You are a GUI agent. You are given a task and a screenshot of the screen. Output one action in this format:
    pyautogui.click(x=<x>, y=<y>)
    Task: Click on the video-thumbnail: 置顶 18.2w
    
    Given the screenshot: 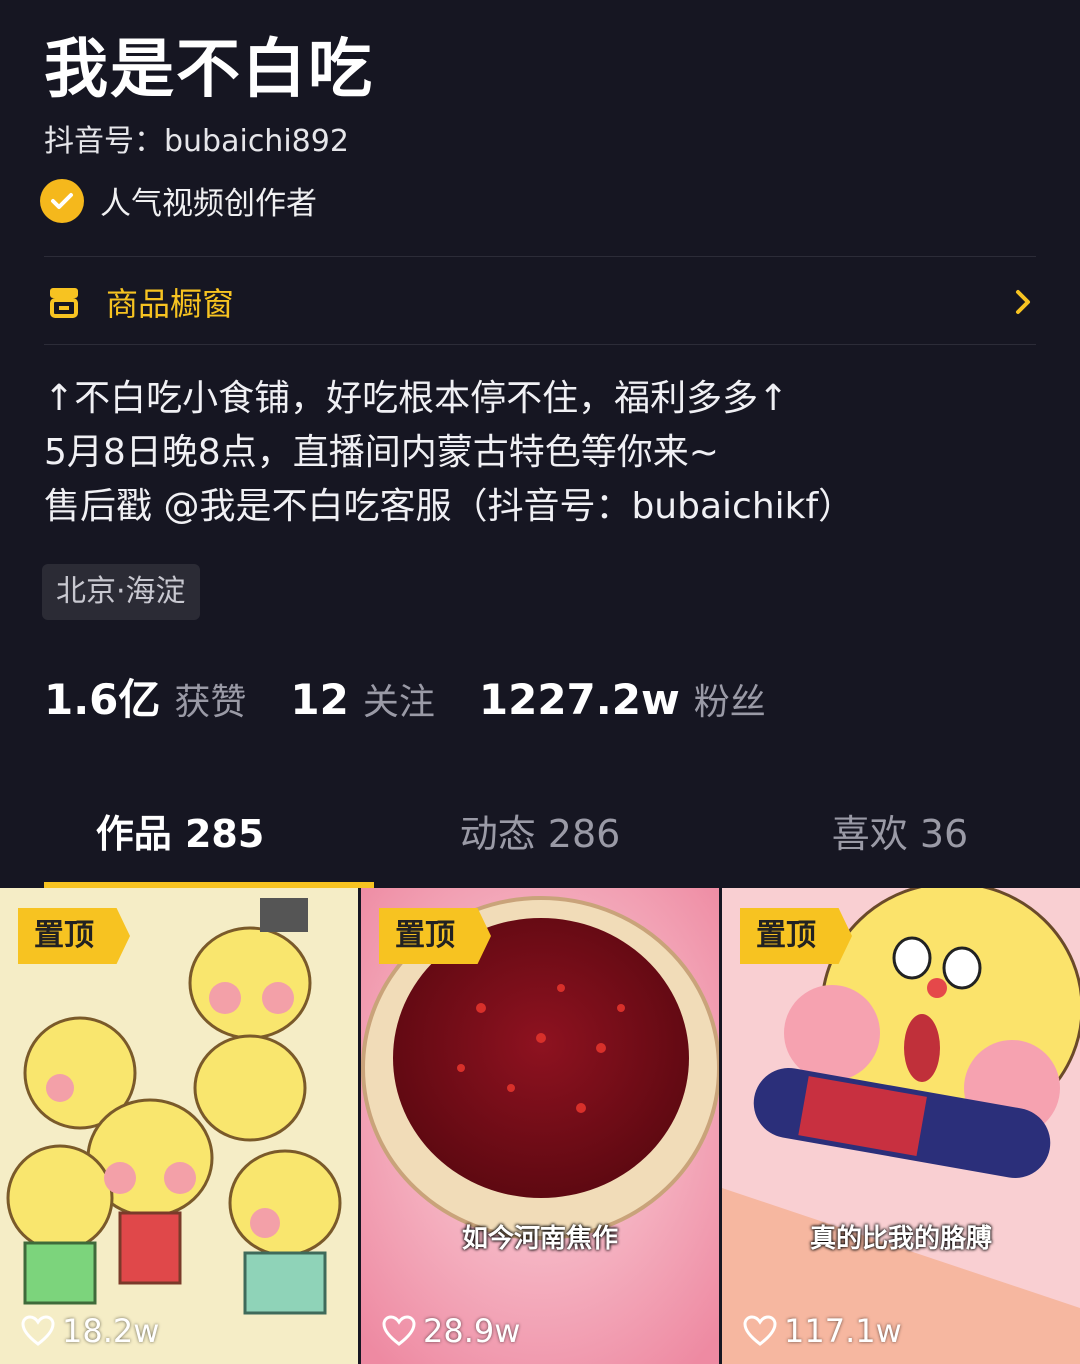 What is the action you would take?
    pyautogui.click(x=179, y=1126)
    